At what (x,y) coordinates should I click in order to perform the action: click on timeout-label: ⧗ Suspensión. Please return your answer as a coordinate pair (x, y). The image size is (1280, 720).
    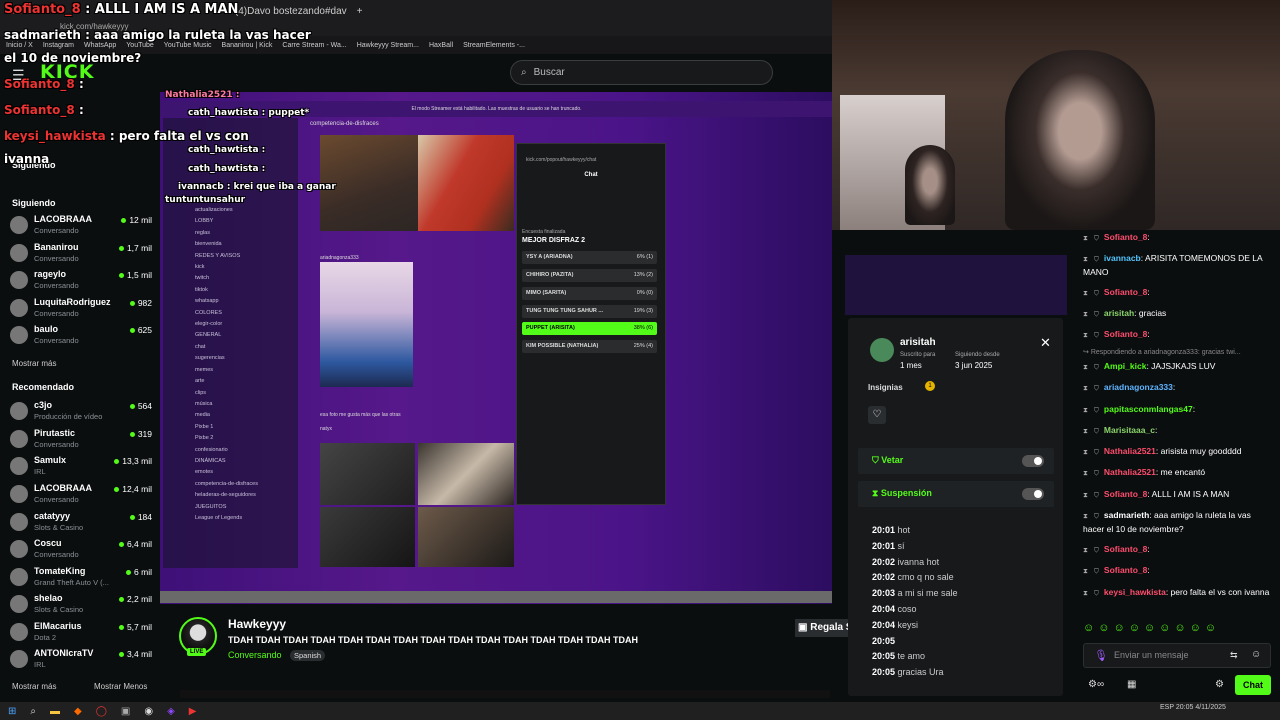
    Looking at the image, I should click on (902, 493).